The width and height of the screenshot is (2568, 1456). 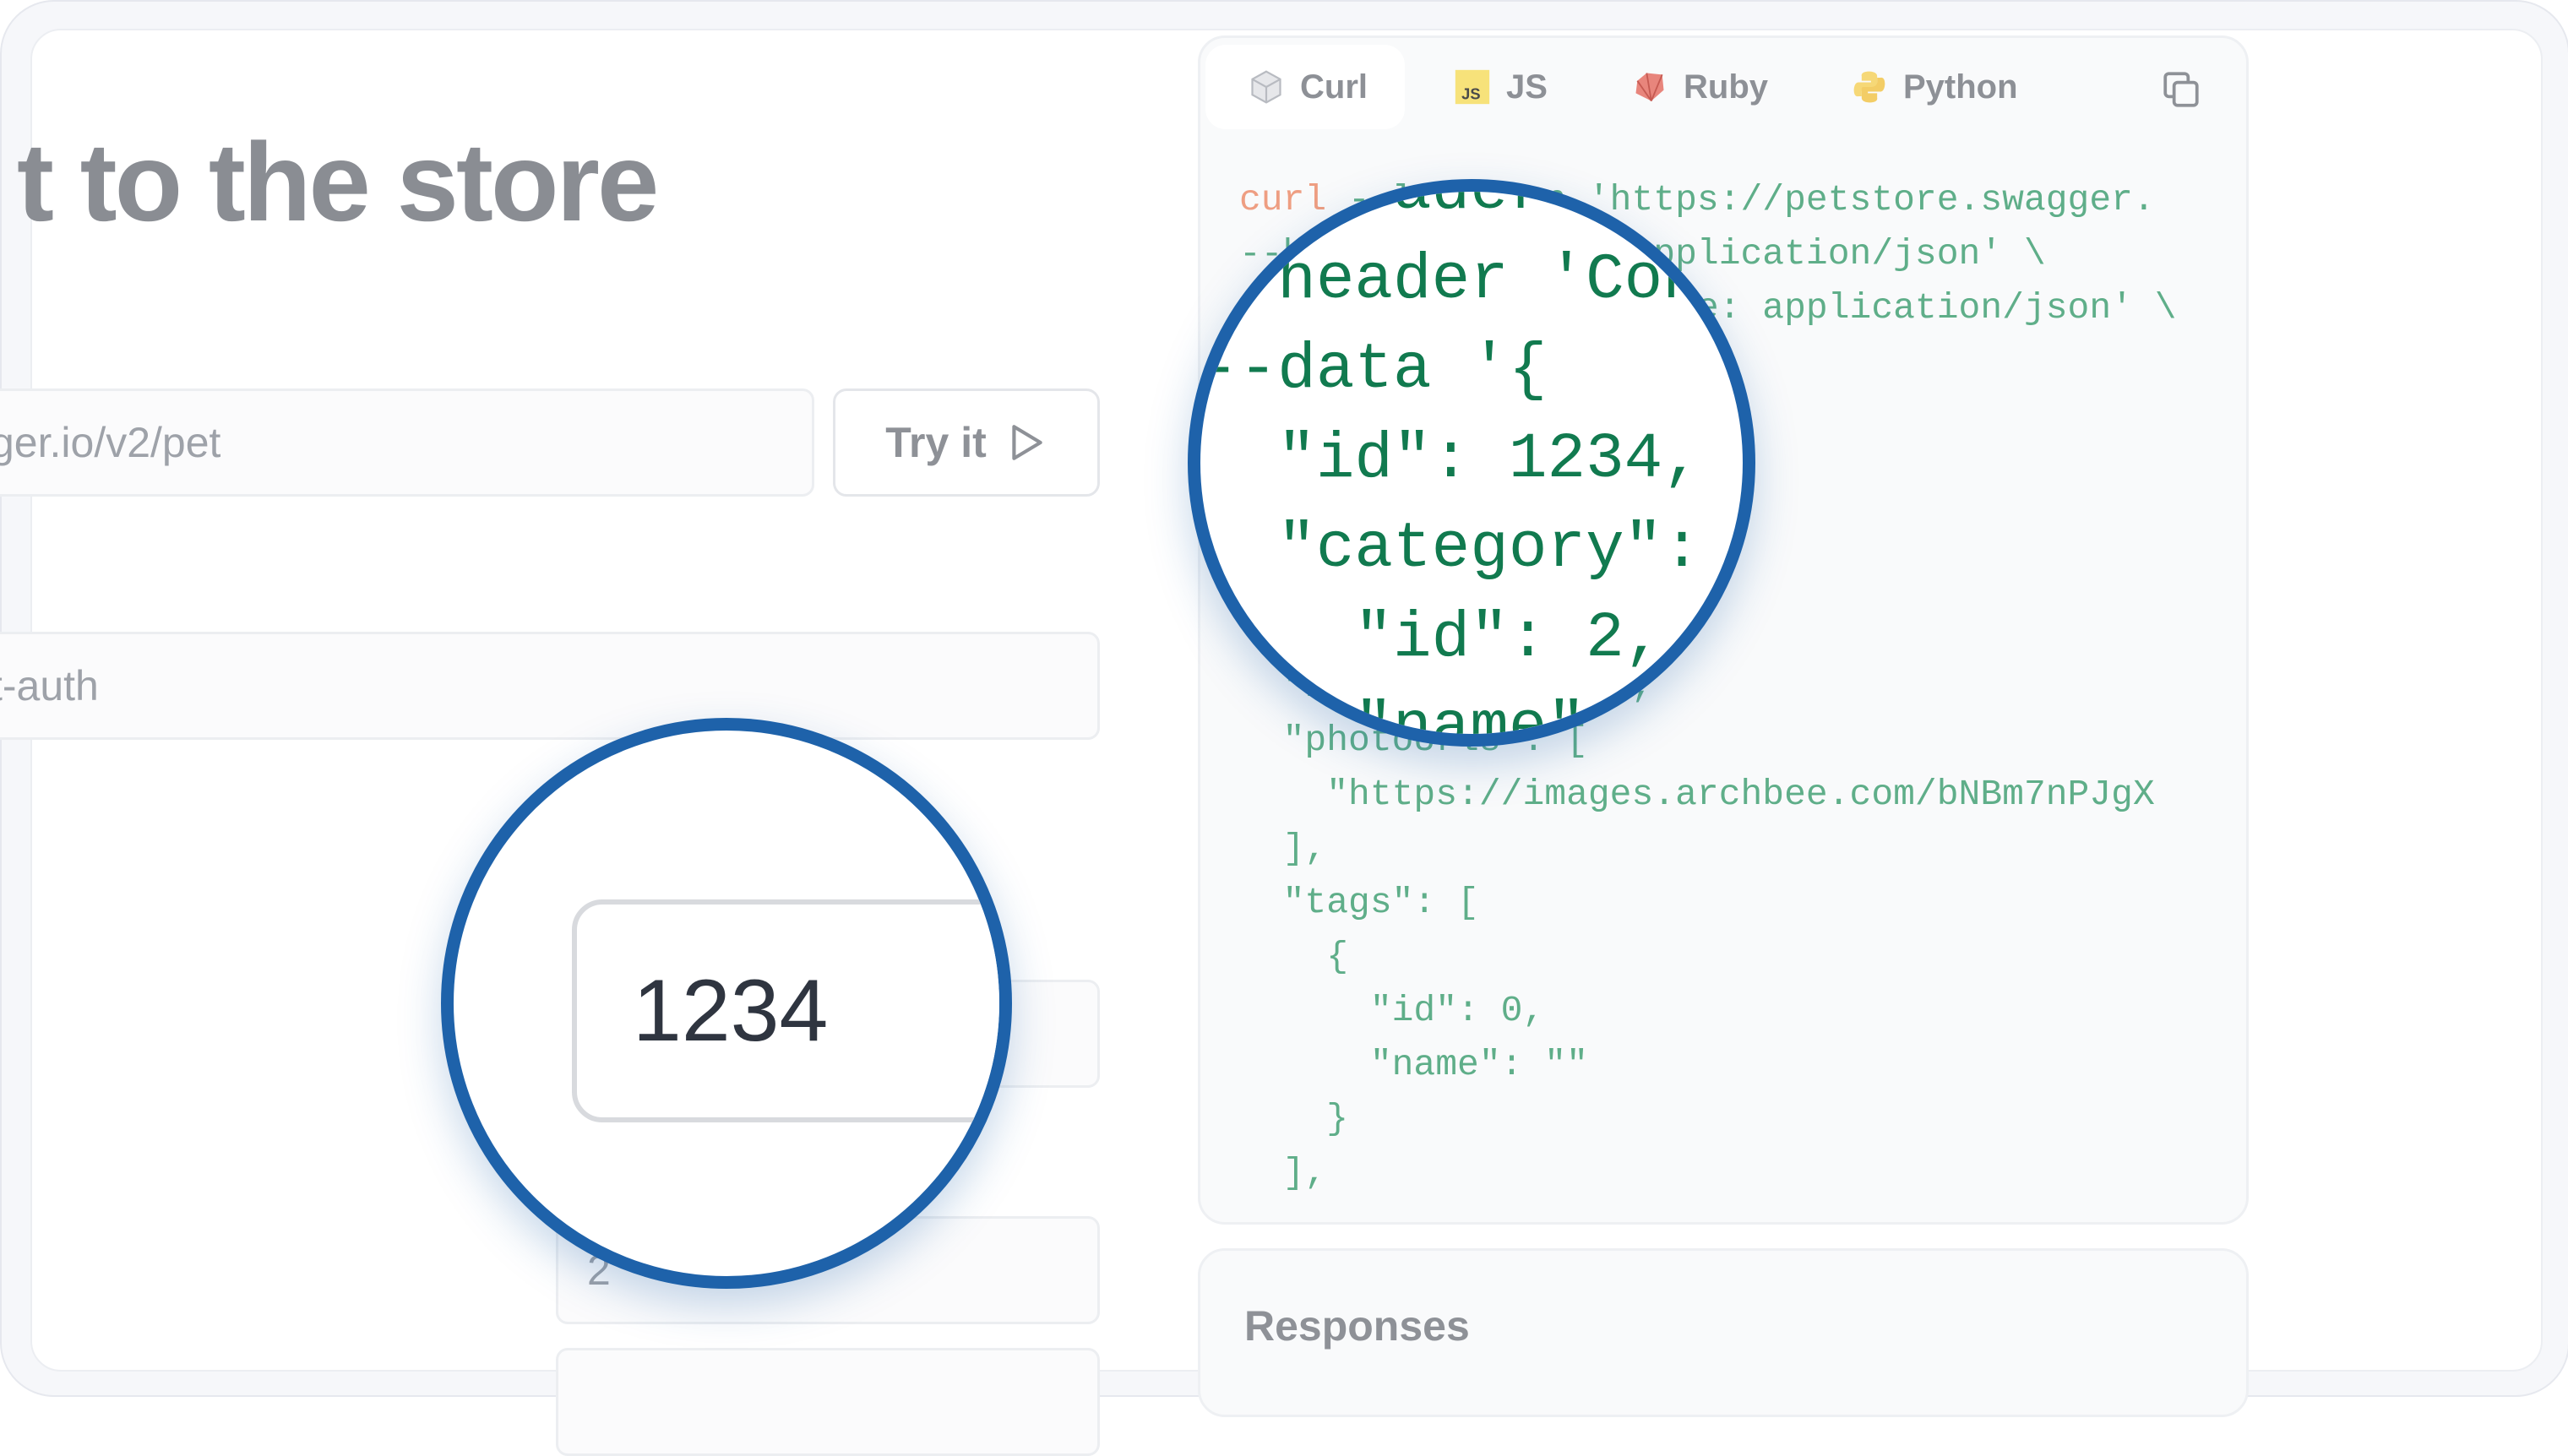 What do you see at coordinates (1450, 459) in the screenshot?
I see `zoomed-code-line: "id": 1234,` at bounding box center [1450, 459].